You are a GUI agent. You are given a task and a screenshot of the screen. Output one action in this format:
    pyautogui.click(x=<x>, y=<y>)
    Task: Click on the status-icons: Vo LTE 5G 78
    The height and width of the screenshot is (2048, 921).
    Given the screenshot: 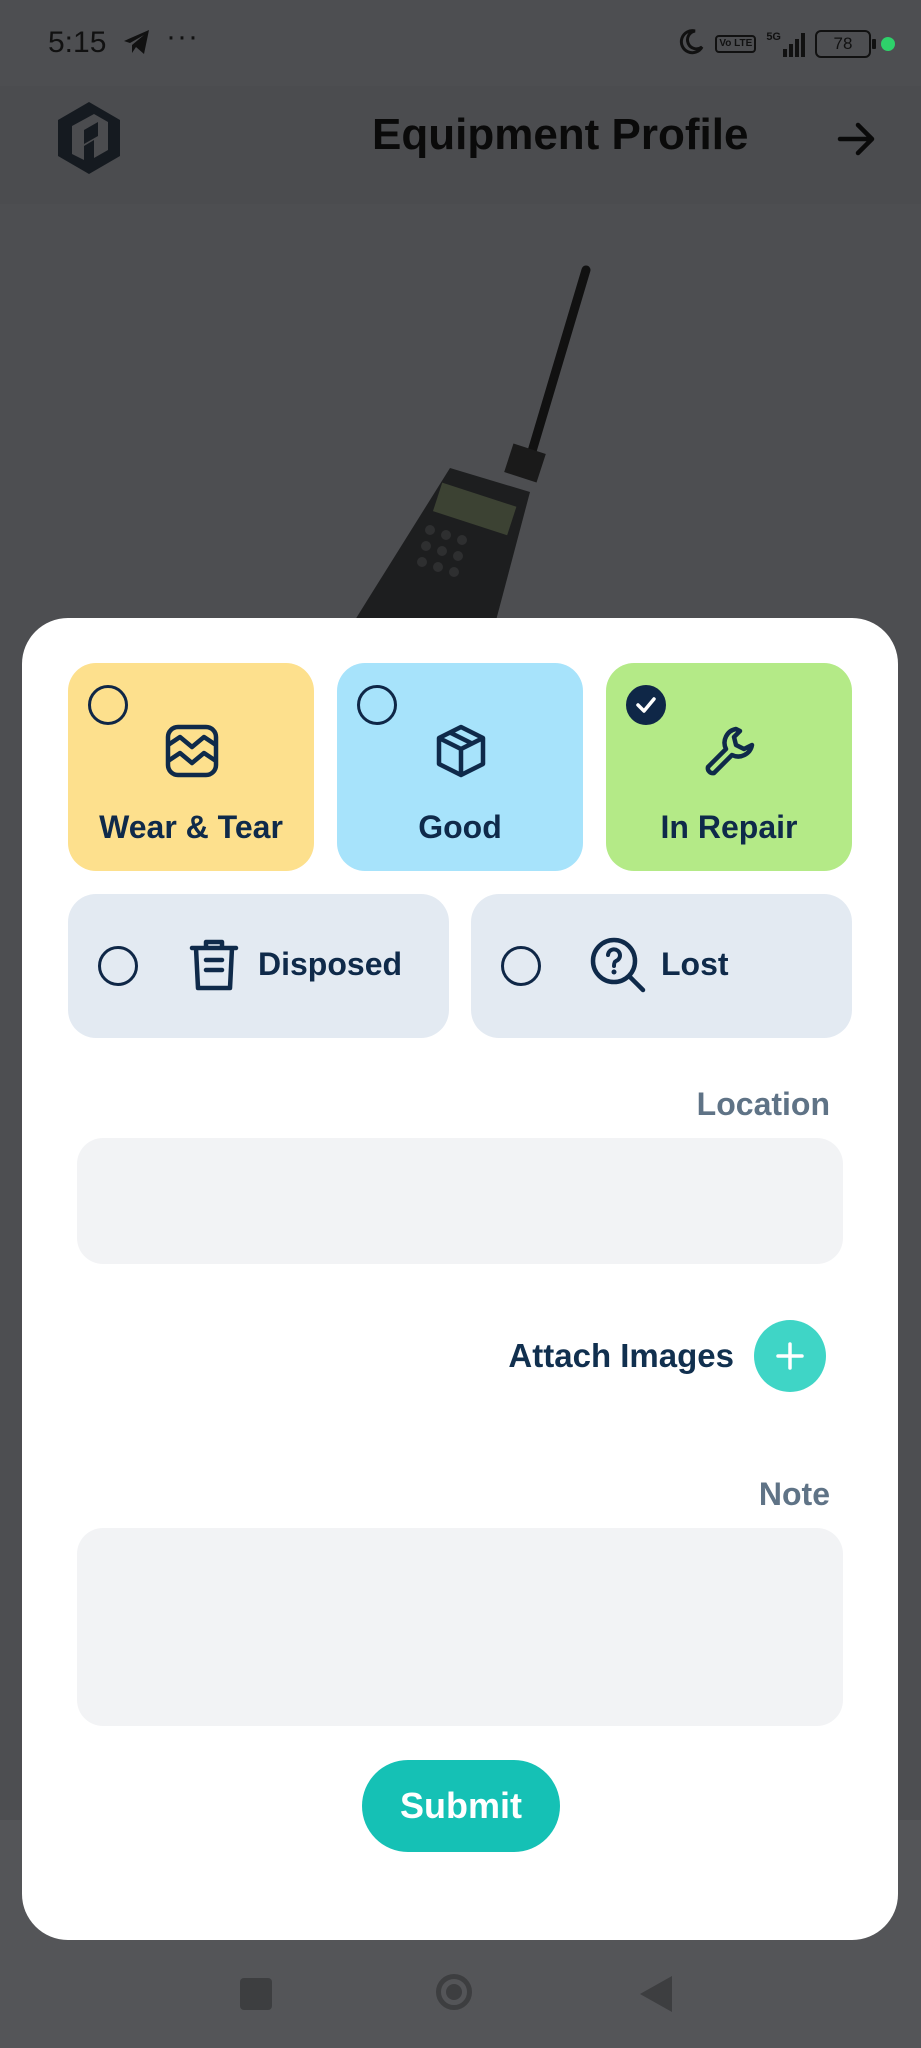 What is the action you would take?
    pyautogui.click(x=786, y=44)
    